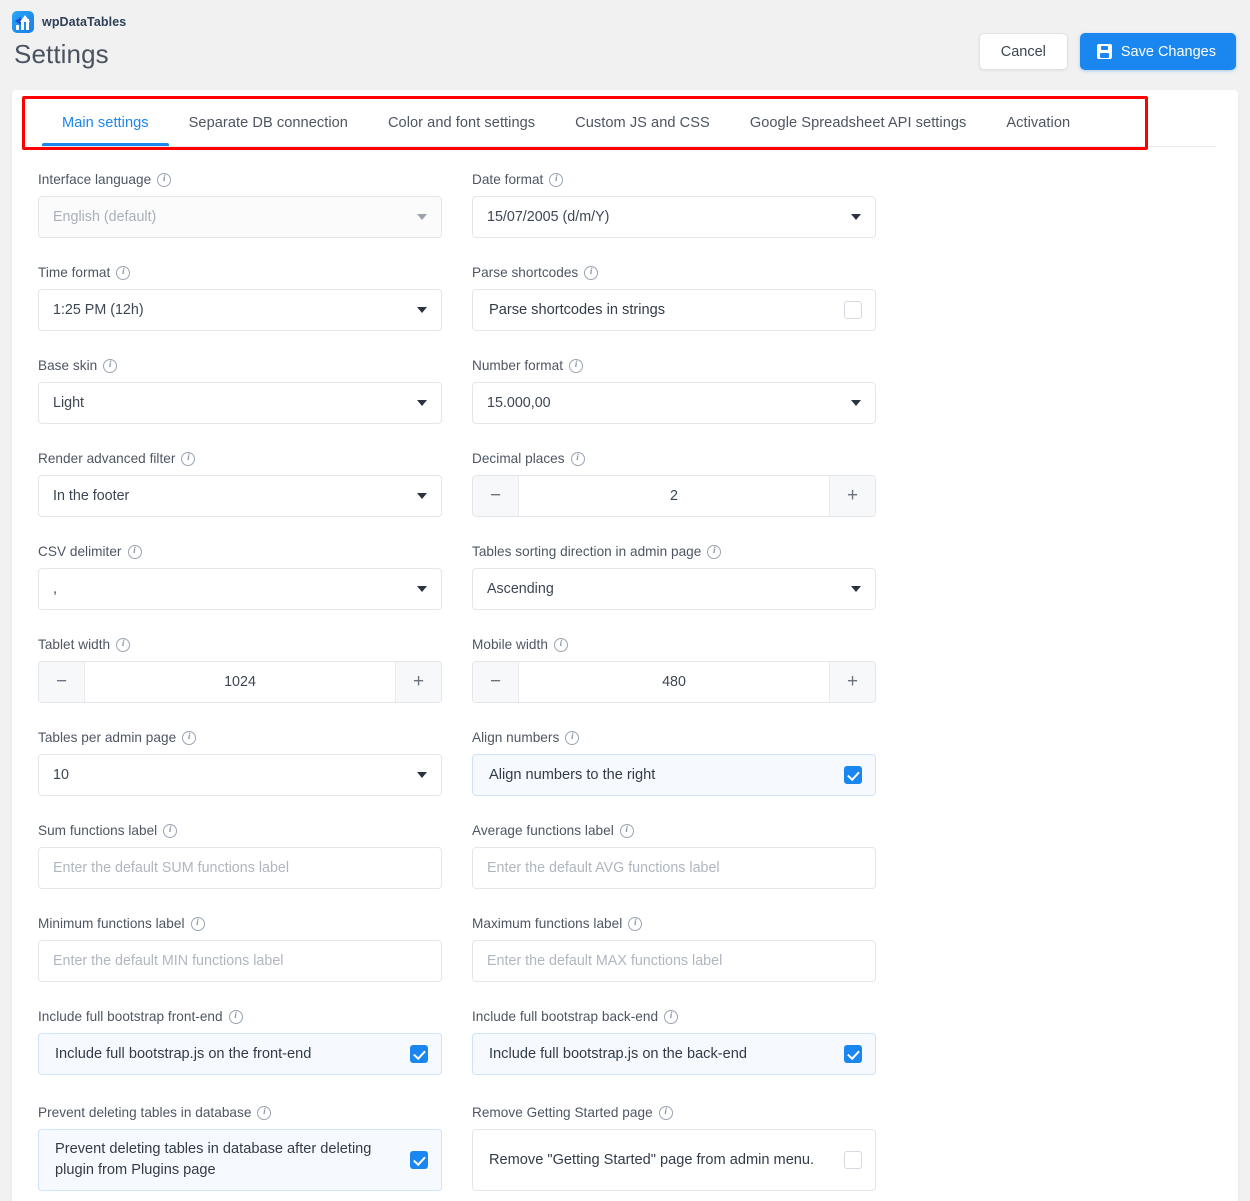 Image resolution: width=1250 pixels, height=1201 pixels. I want to click on label-text: Tables sorting direction in admin page, so click(587, 551).